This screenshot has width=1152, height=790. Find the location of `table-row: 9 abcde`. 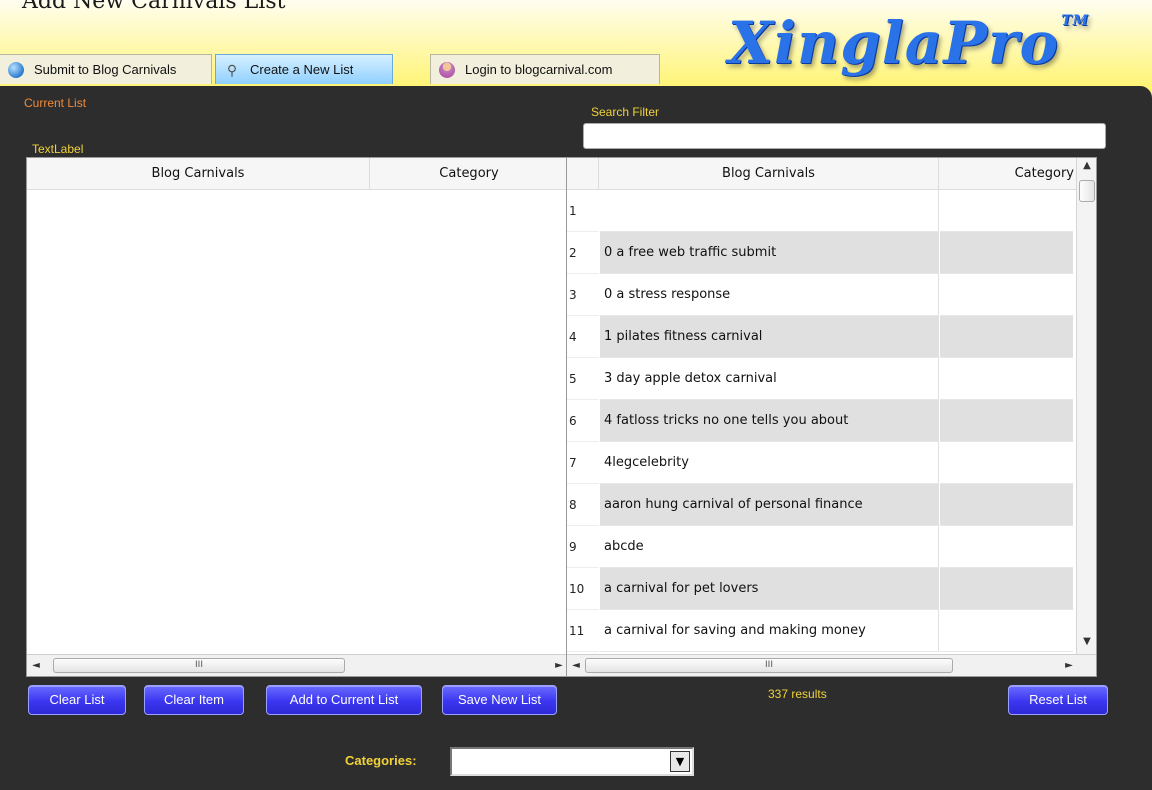

table-row: 9 abcde is located at coordinates (822, 547).